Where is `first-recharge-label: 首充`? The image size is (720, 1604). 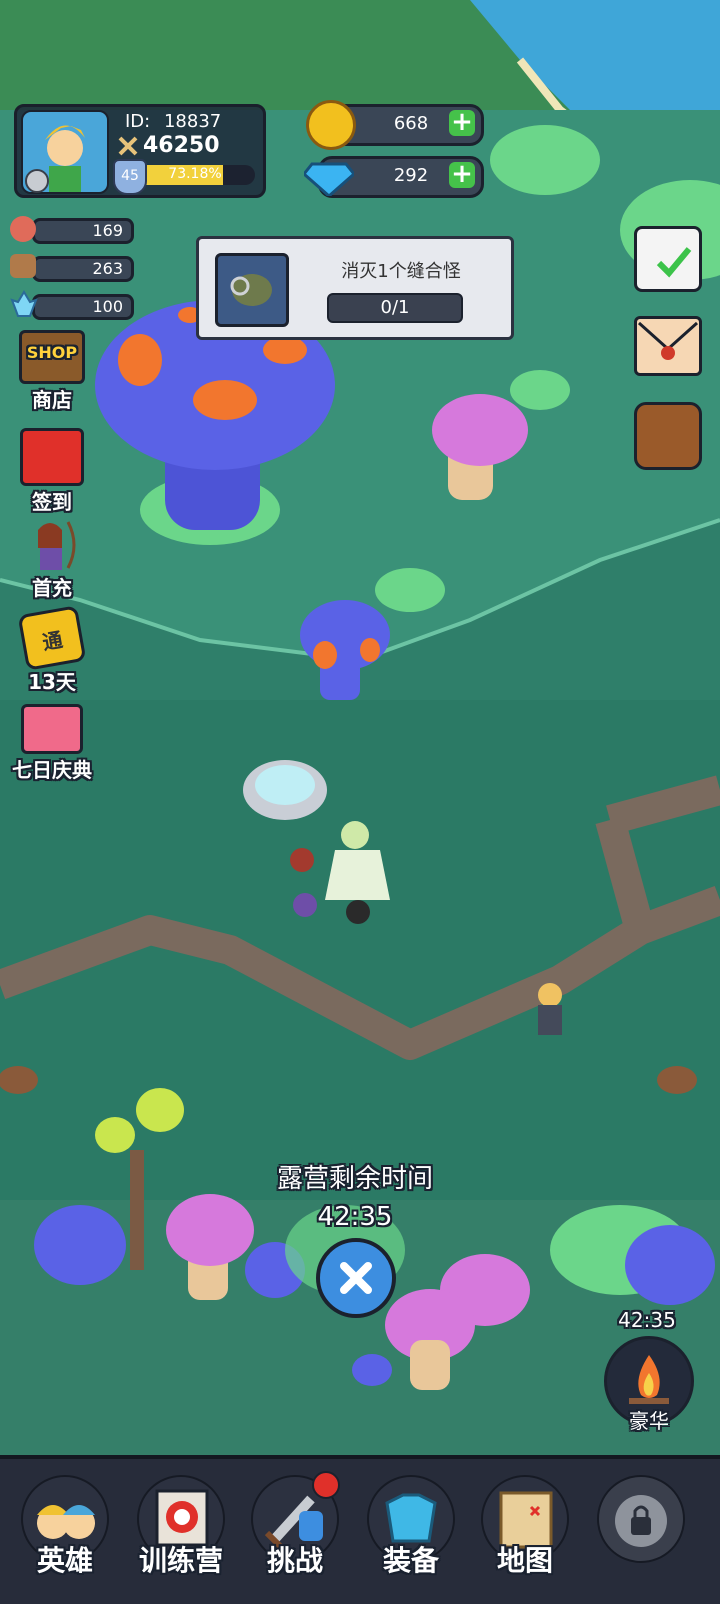
first-recharge-label: 首充 is located at coordinates (52, 588).